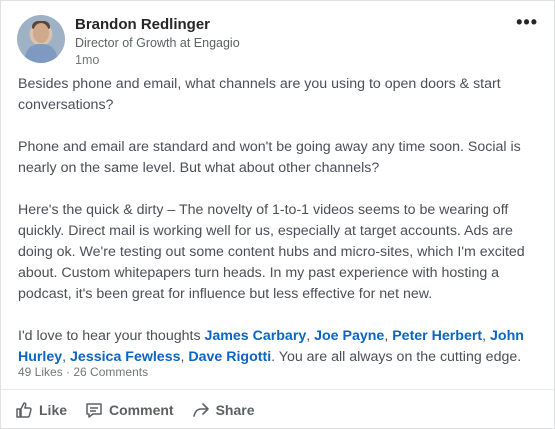 This screenshot has height=429, width=555. What do you see at coordinates (349, 336) in the screenshot?
I see `mention-joe-payne: Joe Payne` at bounding box center [349, 336].